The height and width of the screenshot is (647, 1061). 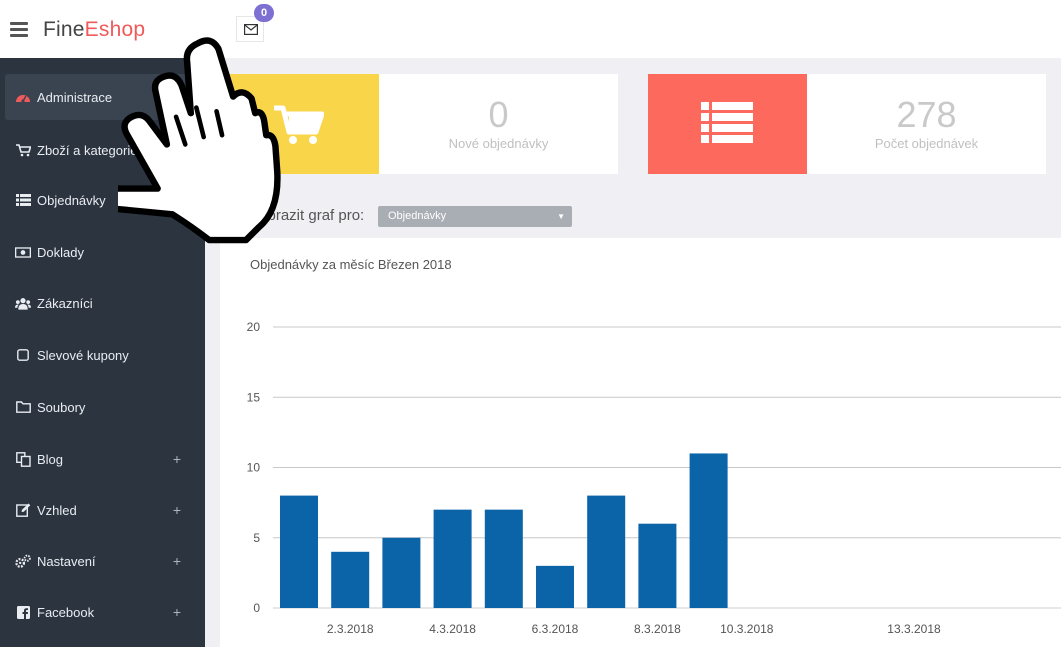 I want to click on x-tick-label: 10.3.2018, so click(x=747, y=629).